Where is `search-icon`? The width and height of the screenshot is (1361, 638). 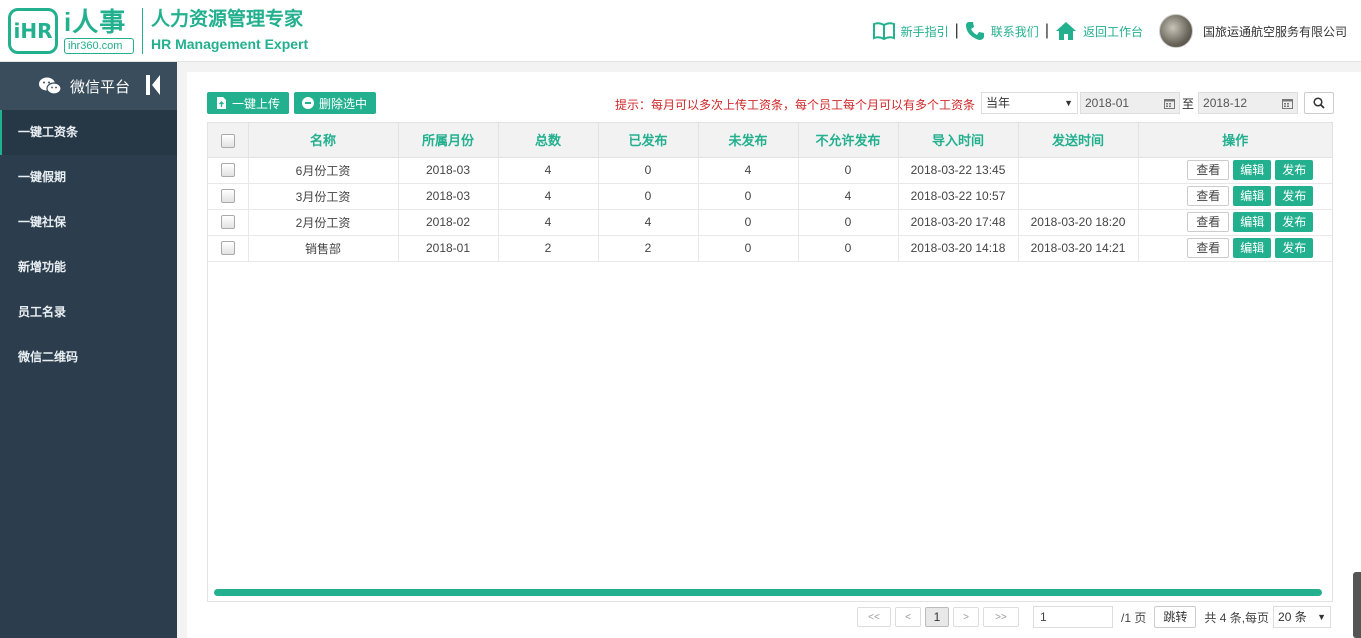
search-icon is located at coordinates (1319, 103).